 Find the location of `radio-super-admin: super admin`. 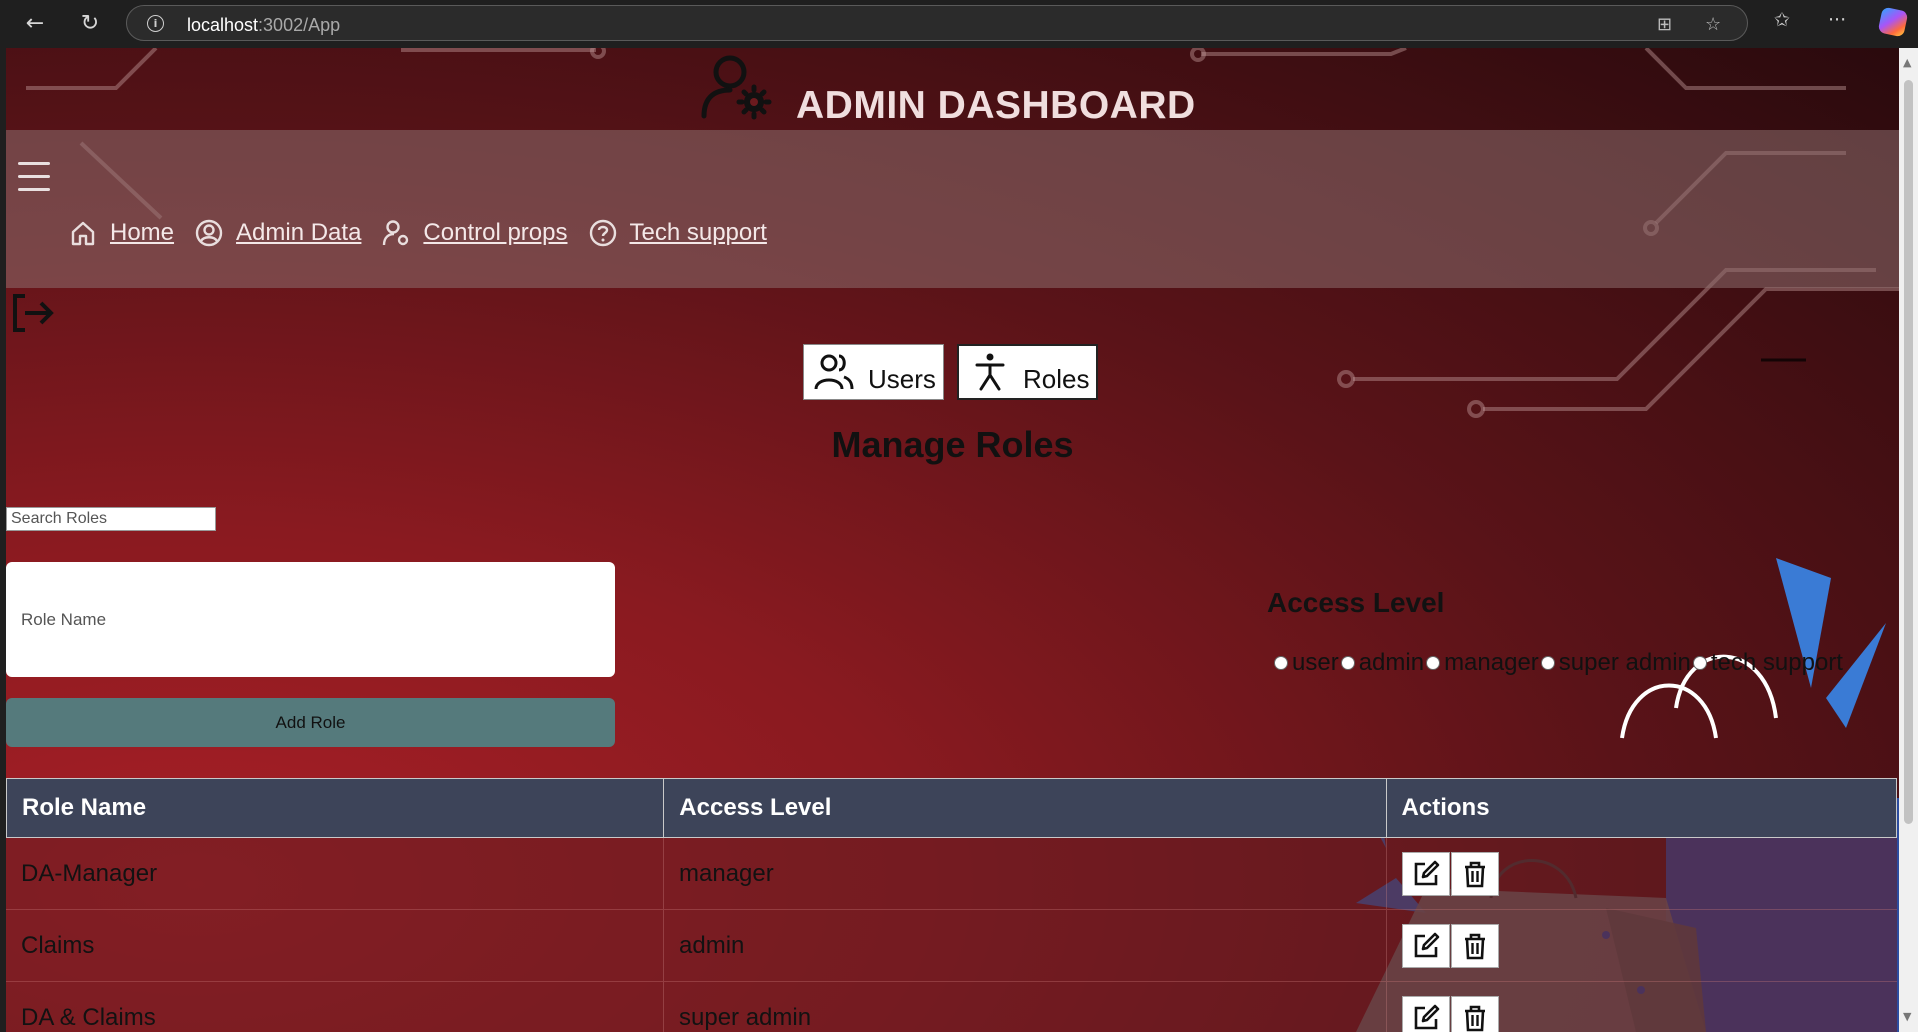

radio-super-admin: super admin is located at coordinates (1615, 663).